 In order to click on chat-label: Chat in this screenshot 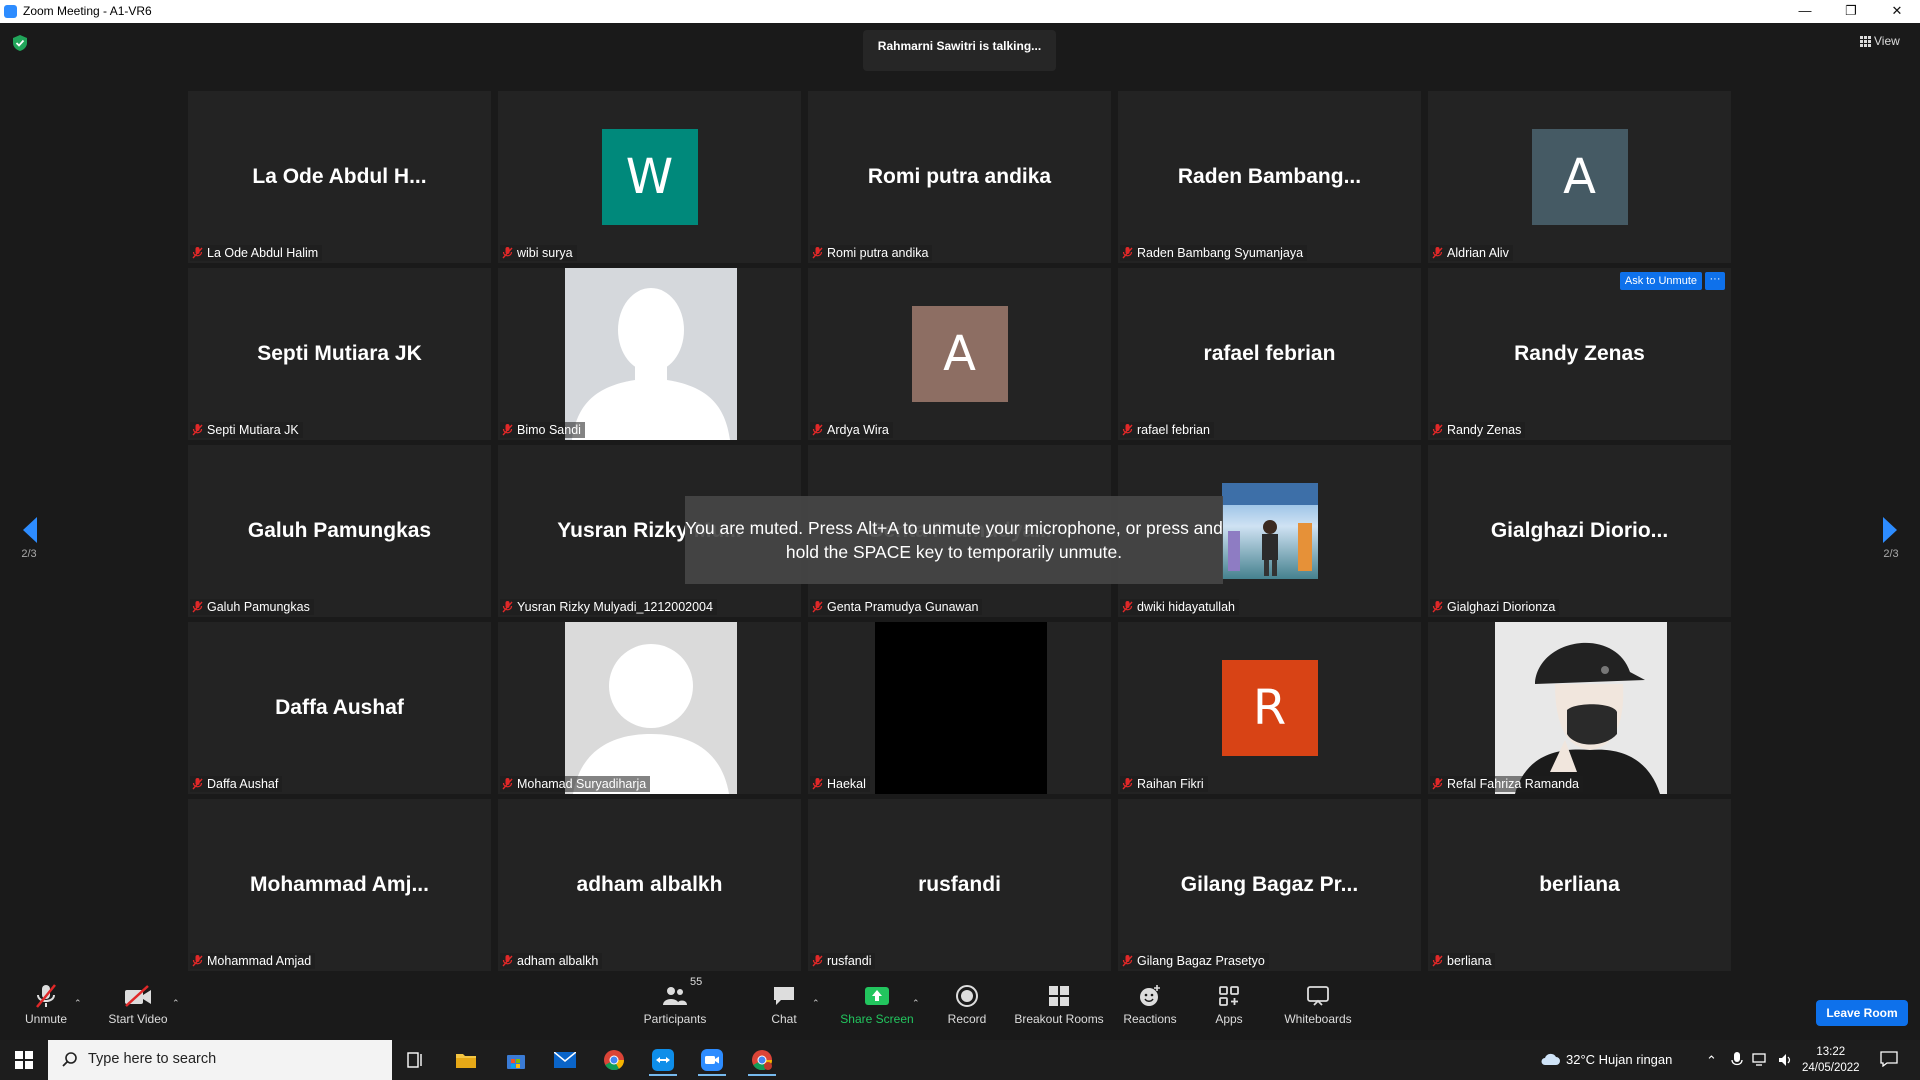, I will do `click(784, 1019)`.